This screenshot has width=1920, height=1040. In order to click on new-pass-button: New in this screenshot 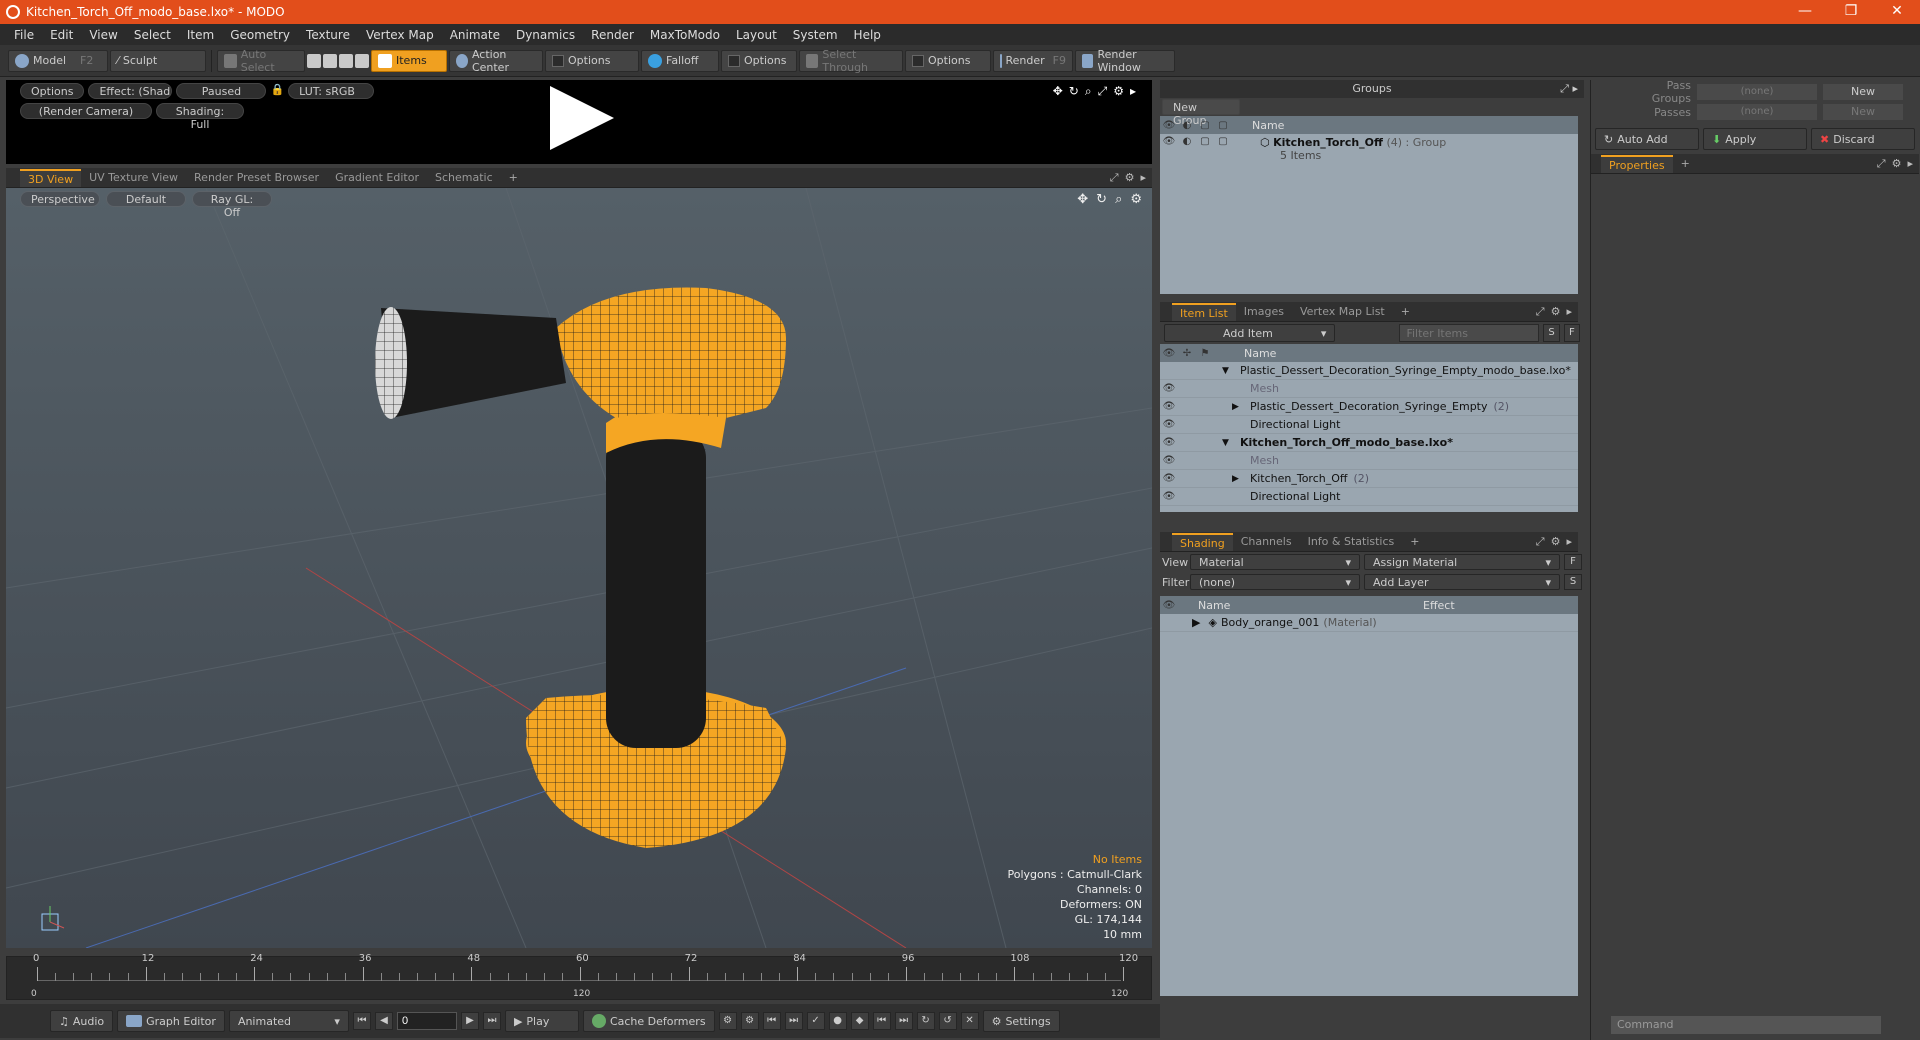, I will do `click(1863, 112)`.